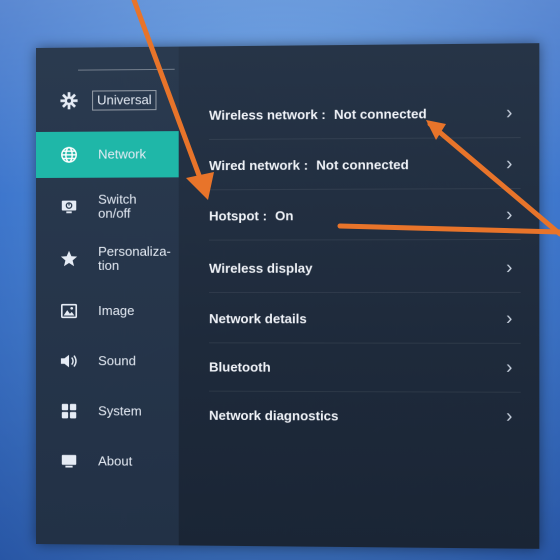  I want to click on row-text: Wired network : Not connected, so click(309, 165).